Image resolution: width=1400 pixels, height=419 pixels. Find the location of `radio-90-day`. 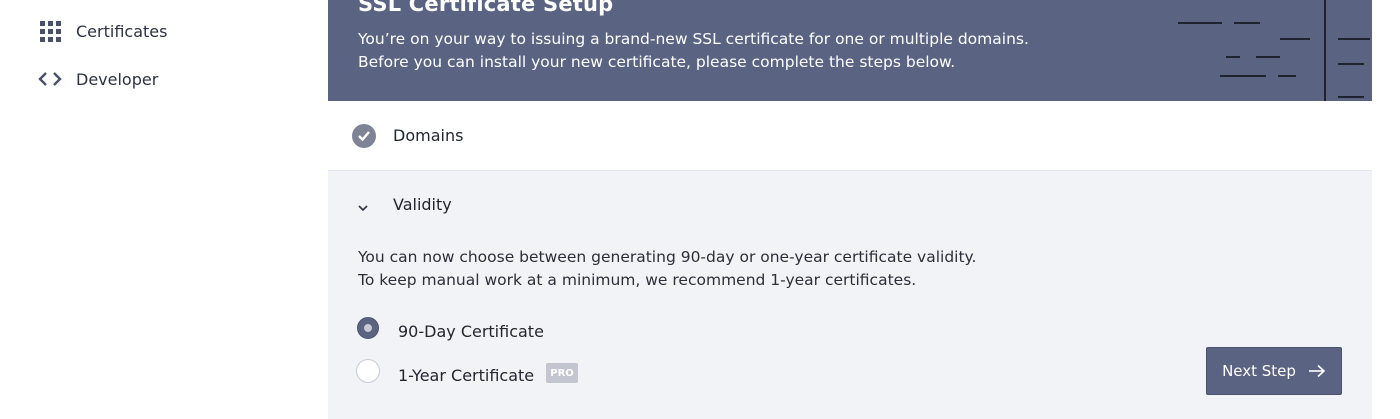

radio-90-day is located at coordinates (368, 328).